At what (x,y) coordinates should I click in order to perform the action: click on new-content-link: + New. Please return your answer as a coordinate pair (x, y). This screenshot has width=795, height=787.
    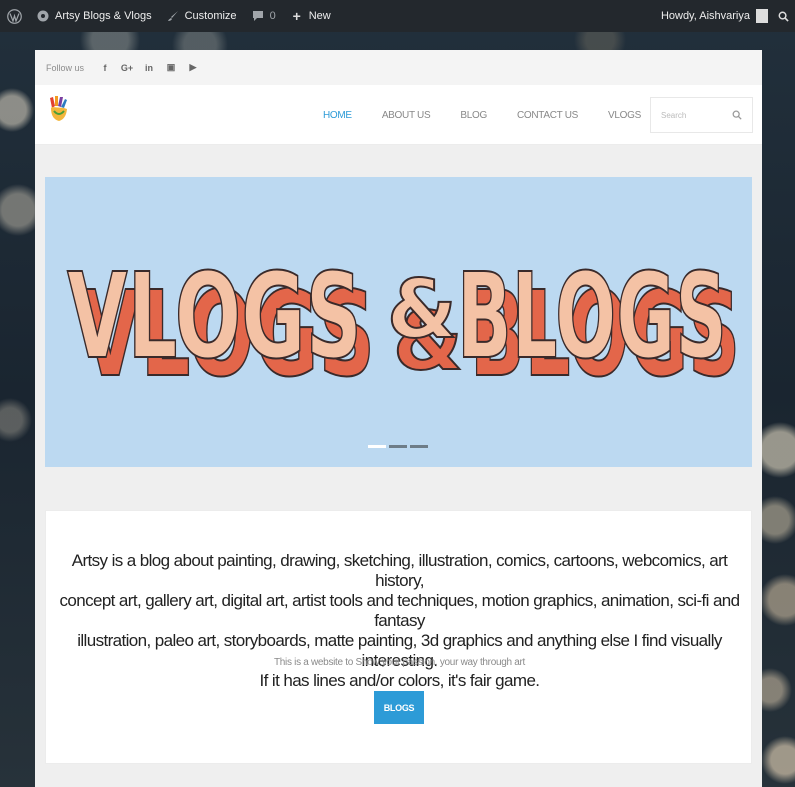
    Looking at the image, I should click on (310, 16).